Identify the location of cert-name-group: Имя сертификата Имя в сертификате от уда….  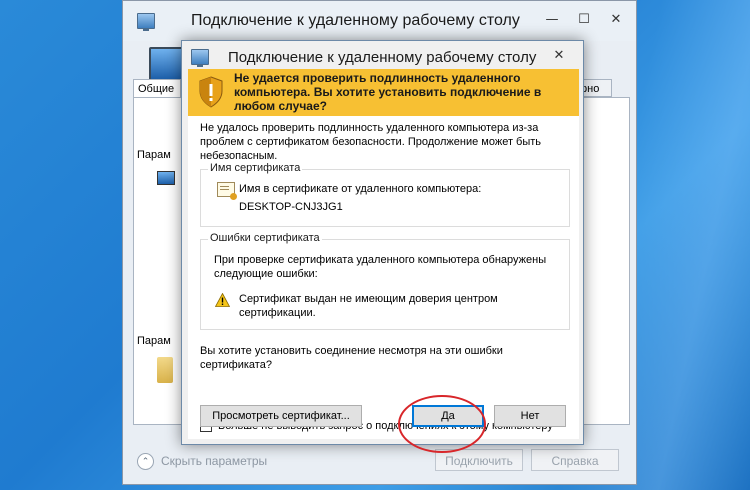
(385, 194).